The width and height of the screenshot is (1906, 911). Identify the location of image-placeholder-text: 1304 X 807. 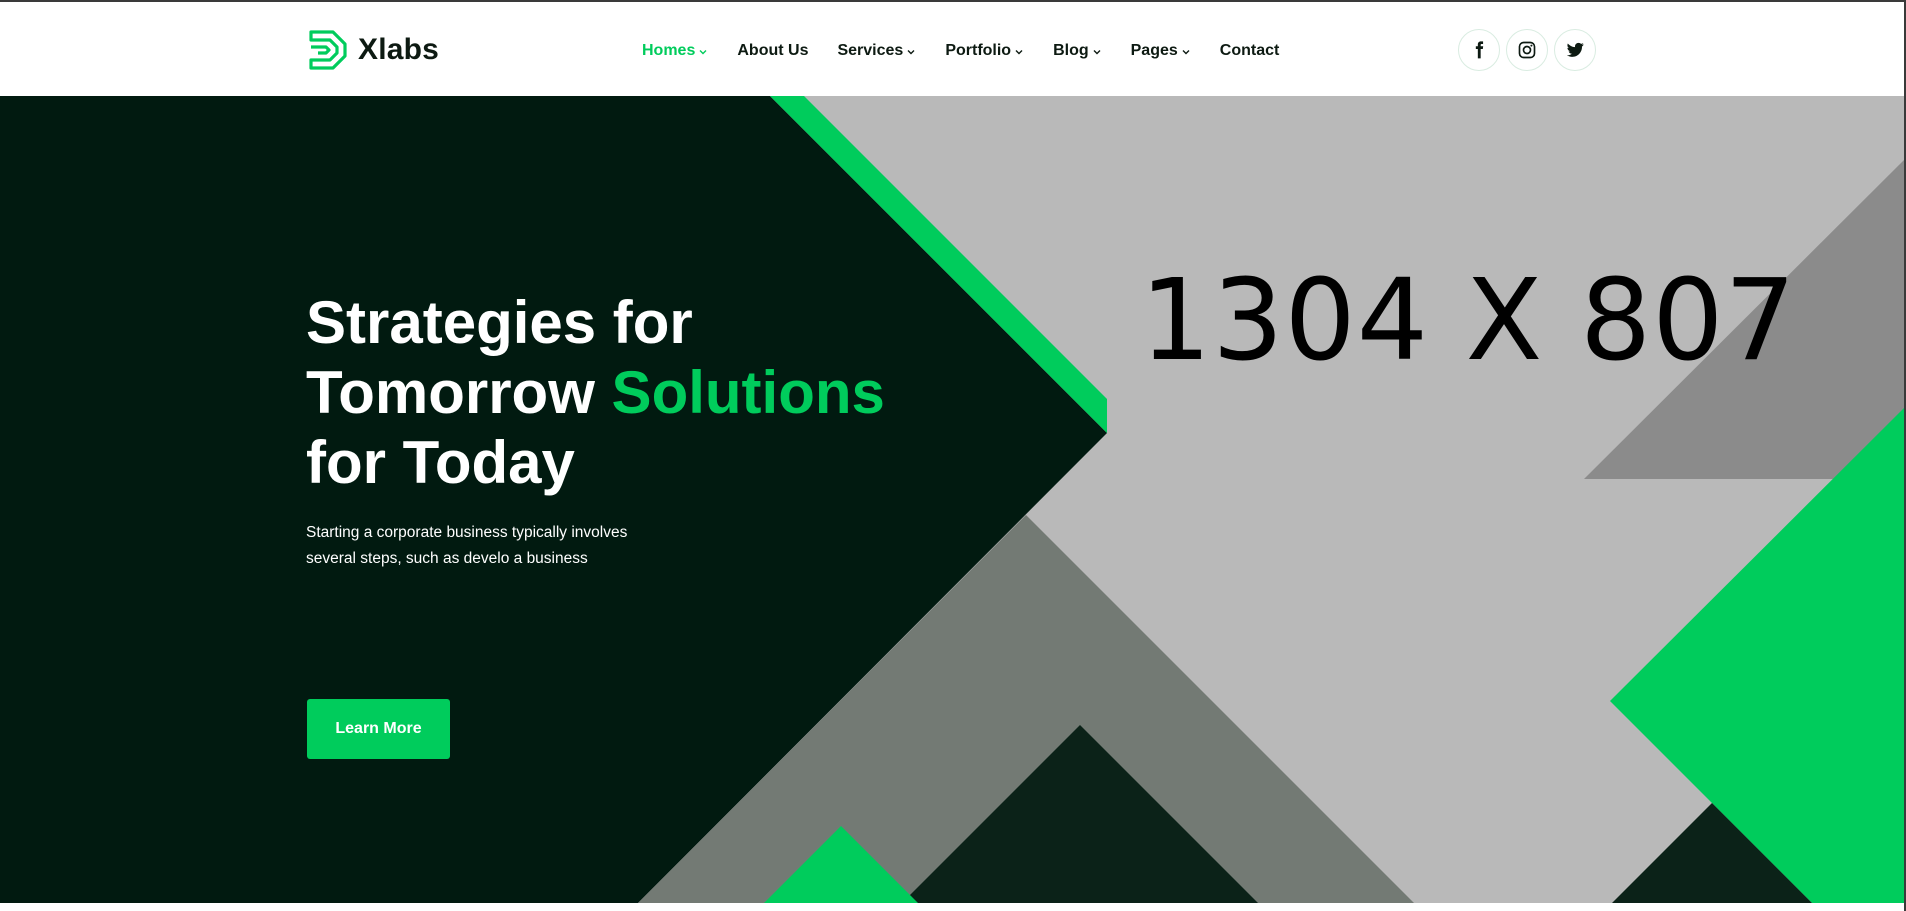
(1468, 321).